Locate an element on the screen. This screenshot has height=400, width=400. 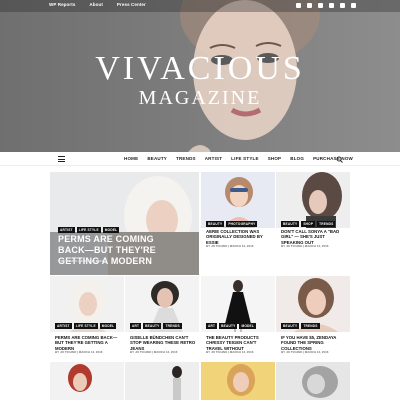
nav-item-life-style: LIFE STYLE is located at coordinates (245, 158).